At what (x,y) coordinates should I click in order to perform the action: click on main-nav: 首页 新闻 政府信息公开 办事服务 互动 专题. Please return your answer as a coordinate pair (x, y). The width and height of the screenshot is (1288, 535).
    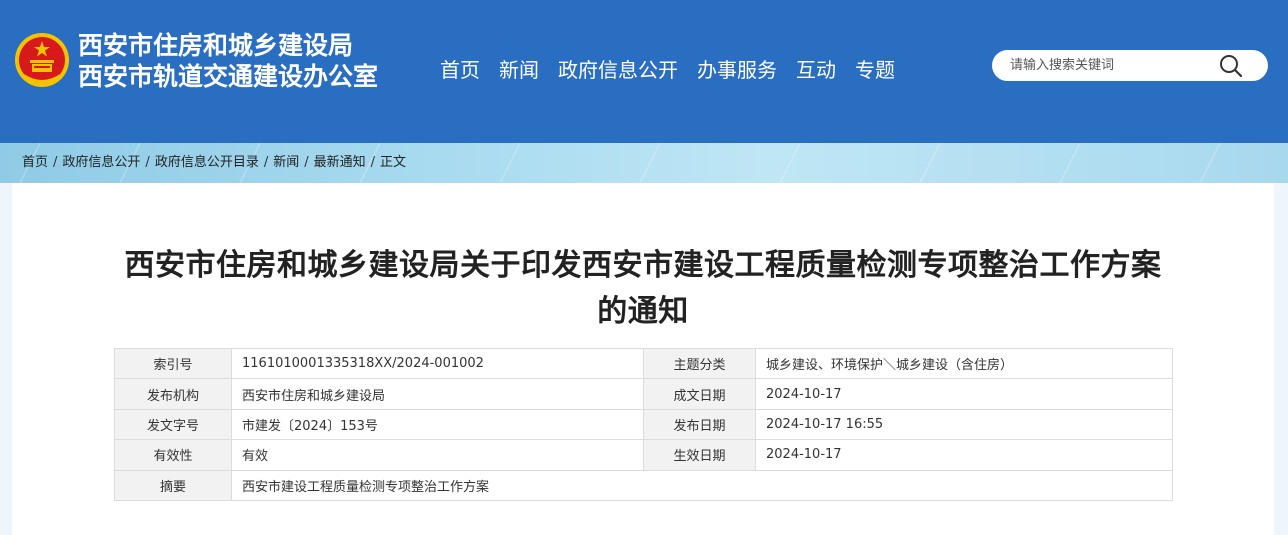
    Looking at the image, I should click on (677, 70).